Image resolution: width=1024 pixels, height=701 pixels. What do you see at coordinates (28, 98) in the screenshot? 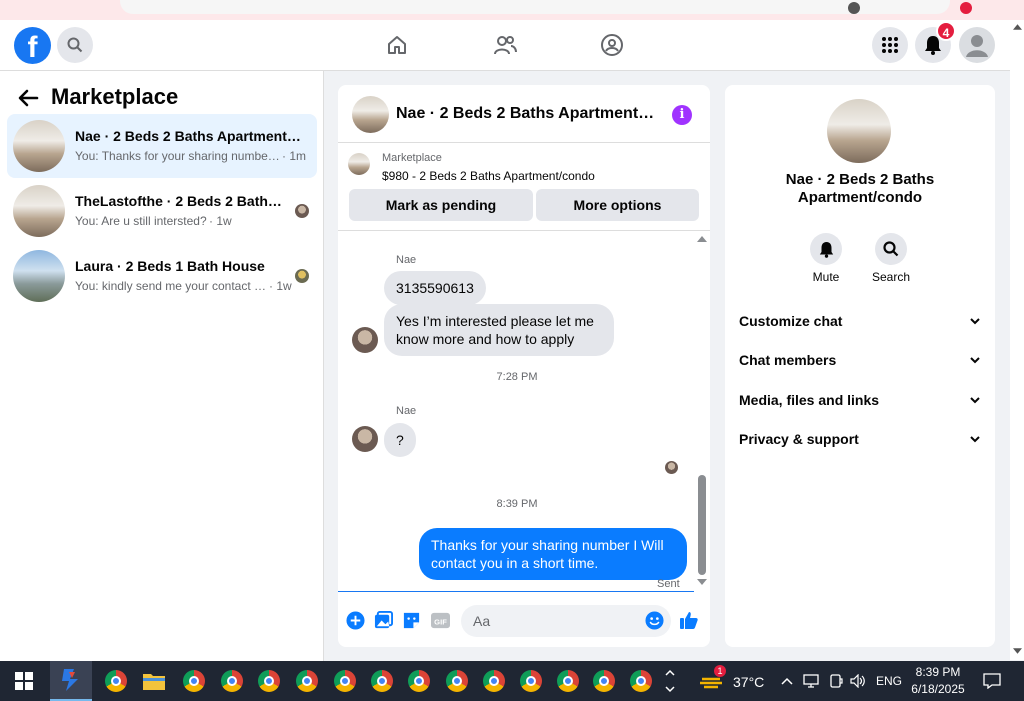
I see `back-arrow-icon` at bounding box center [28, 98].